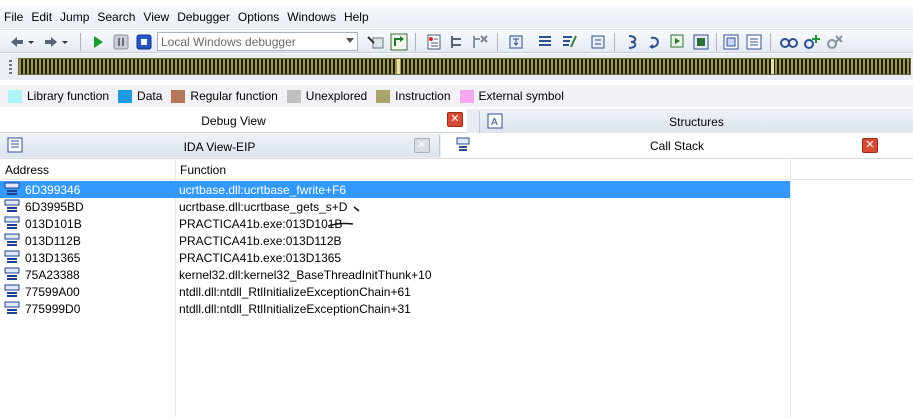 This screenshot has height=417, width=913. I want to click on tab-bar-top: Debug View ✕ Structures A, so click(456, 121).